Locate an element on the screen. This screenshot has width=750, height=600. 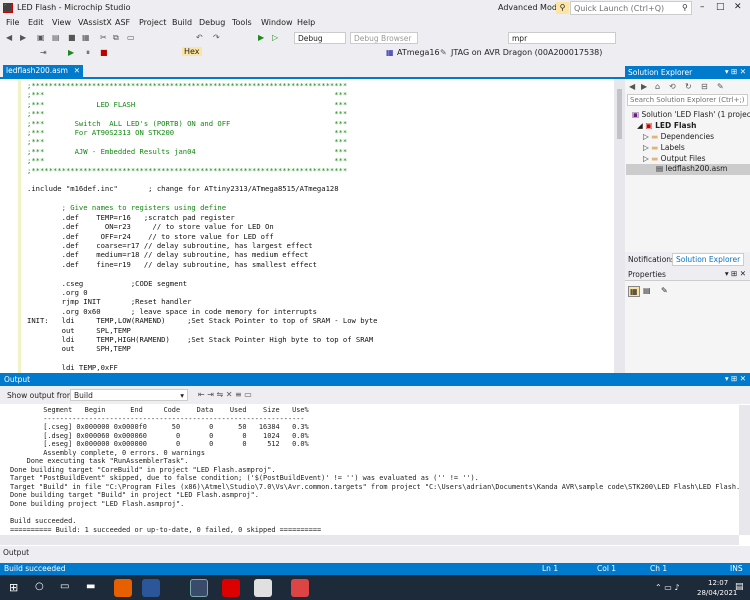
editor-vertical-scrollbar is located at coordinates (619, 226).